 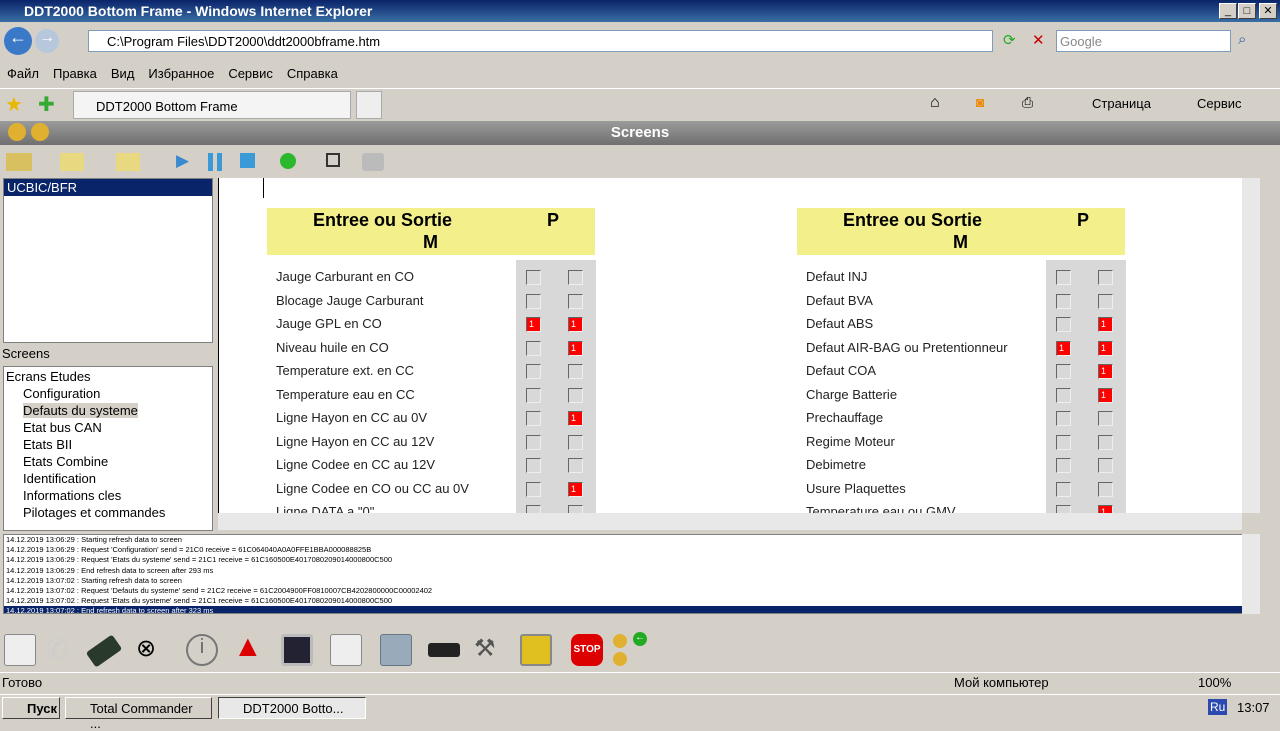 What do you see at coordinates (1251, 345) in the screenshot?
I see `content-vertical-scrollbar` at bounding box center [1251, 345].